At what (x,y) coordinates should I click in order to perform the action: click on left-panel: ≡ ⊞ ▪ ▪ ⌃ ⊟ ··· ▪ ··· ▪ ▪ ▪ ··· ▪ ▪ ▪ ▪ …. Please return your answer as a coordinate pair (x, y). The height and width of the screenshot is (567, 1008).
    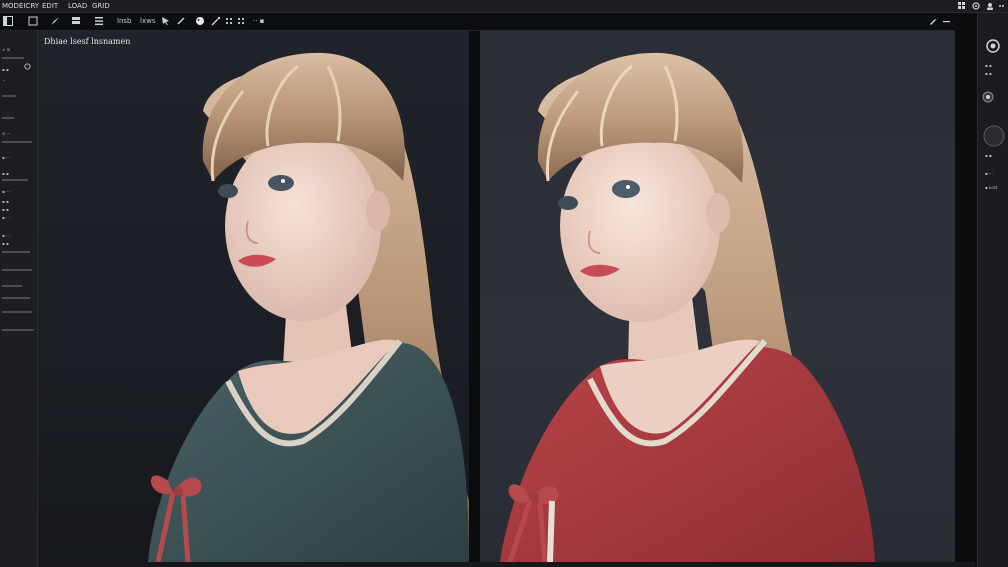
    Looking at the image, I should click on (19, 299).